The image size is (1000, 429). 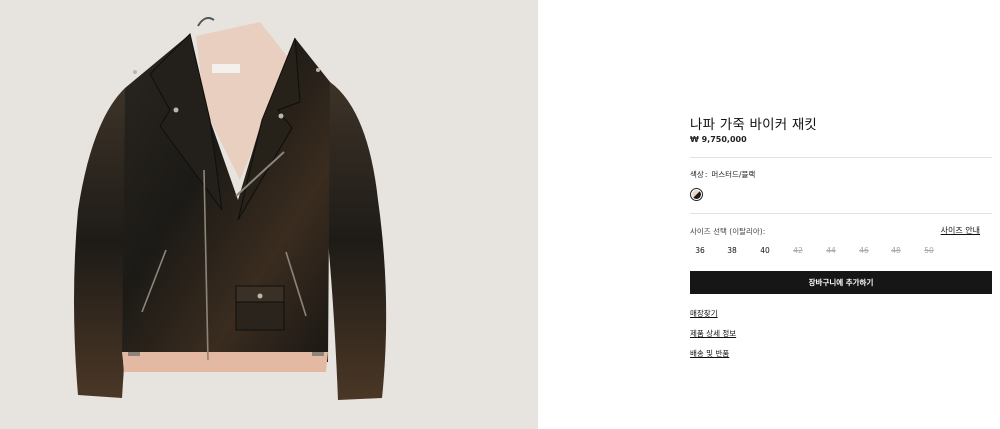 I want to click on shipping-returns-link: 배송 및 반품, so click(x=709, y=353).